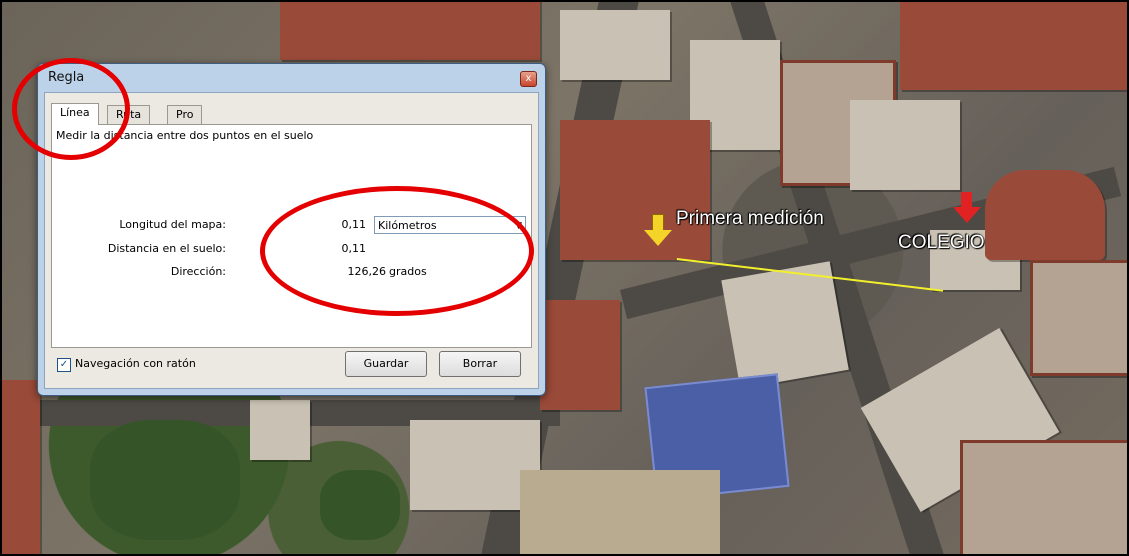 This screenshot has height=556, width=1129. What do you see at coordinates (198, 271) in the screenshot?
I see `heading-label: Dirección:` at bounding box center [198, 271].